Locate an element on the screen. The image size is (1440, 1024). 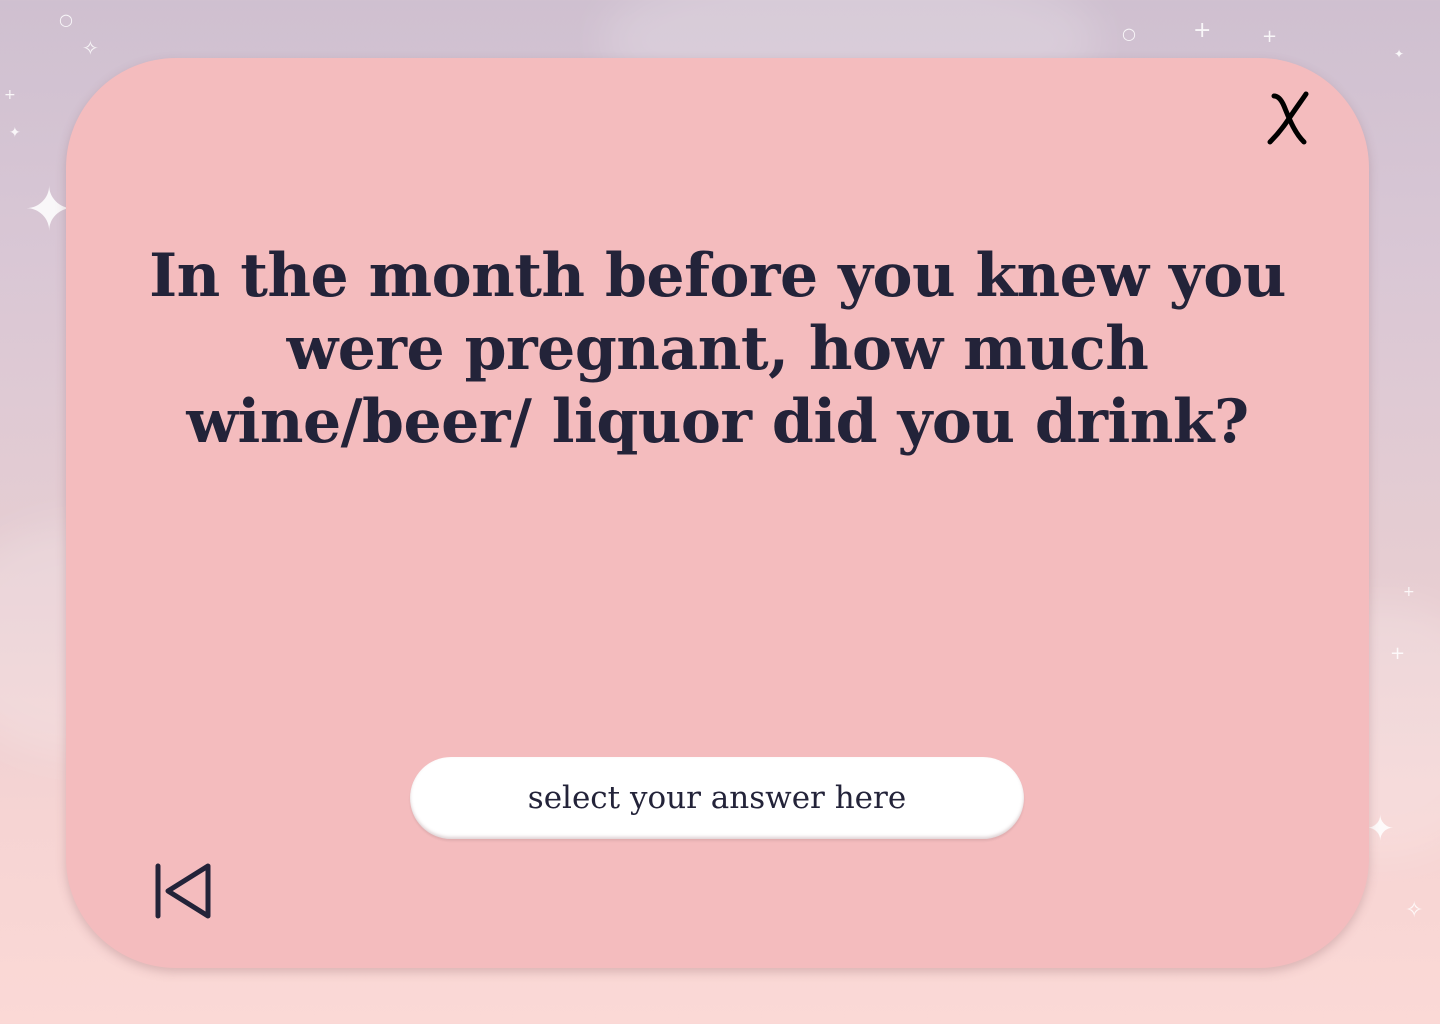
skip-back-icon is located at coordinates (183, 891).